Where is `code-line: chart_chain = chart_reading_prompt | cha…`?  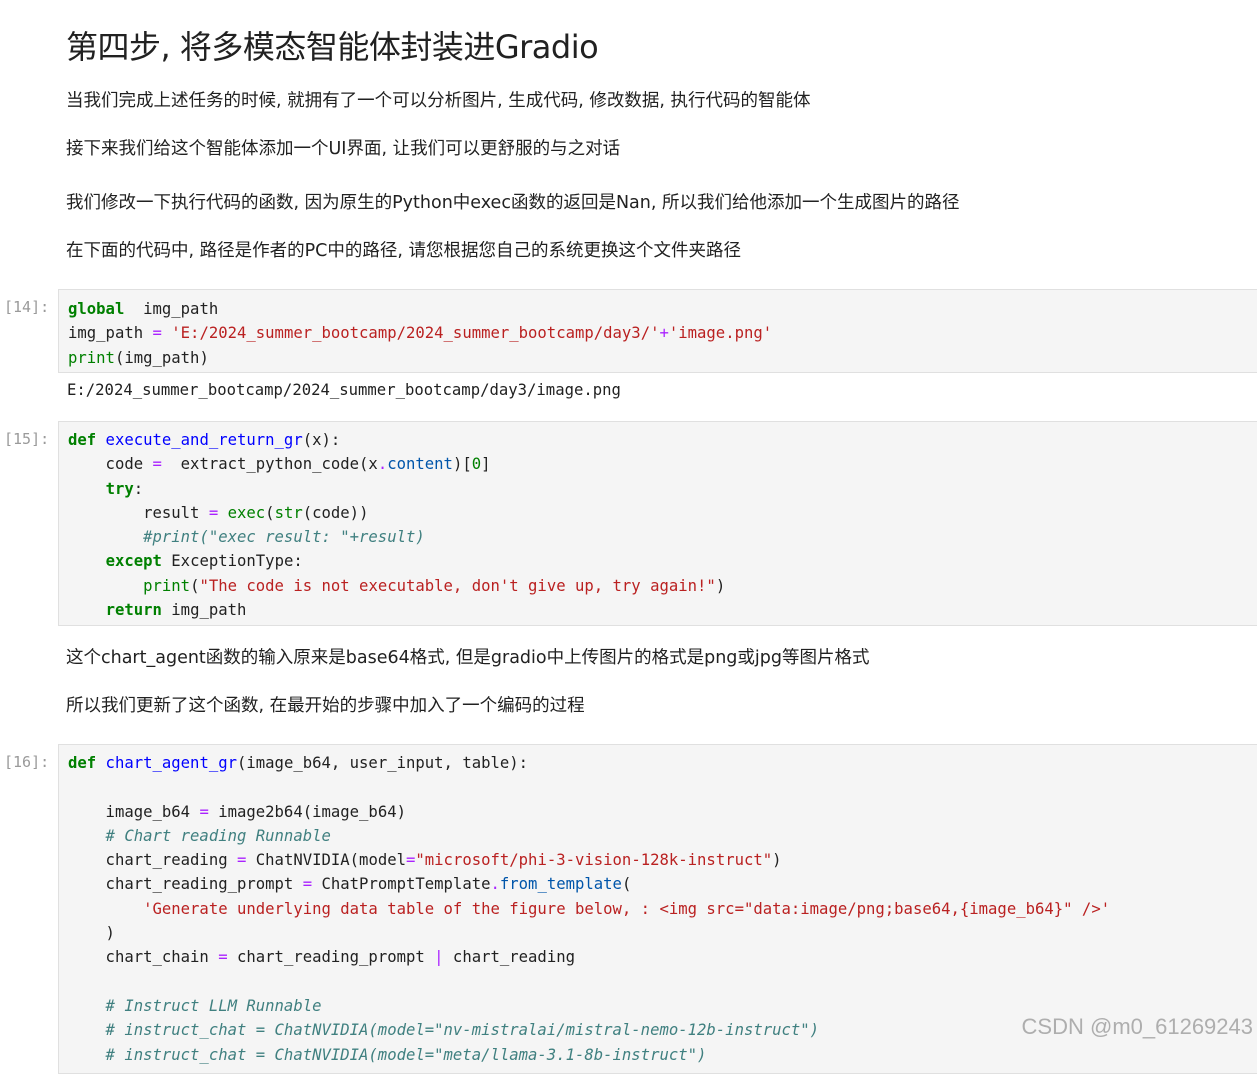 code-line: chart_chain = chart_reading_prompt | cha… is located at coordinates (662, 957).